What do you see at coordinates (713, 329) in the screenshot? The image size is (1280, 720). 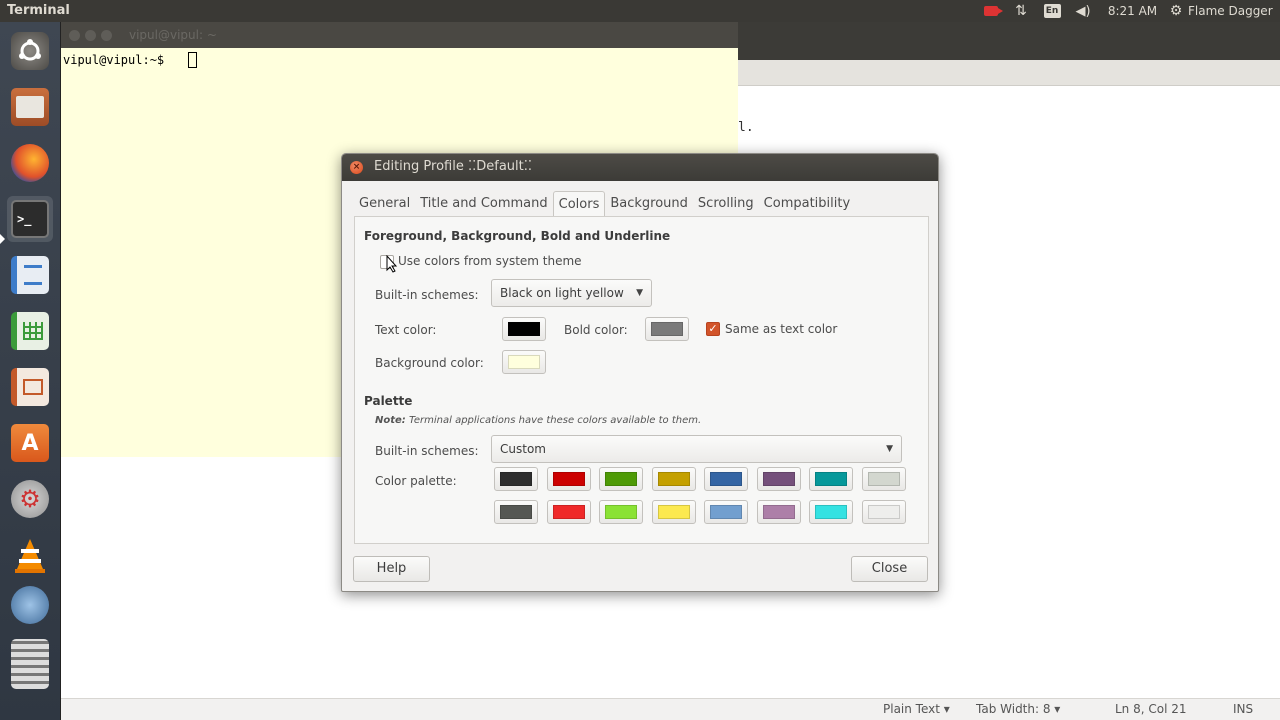 I see `same-as-text-checkbox: ✓` at bounding box center [713, 329].